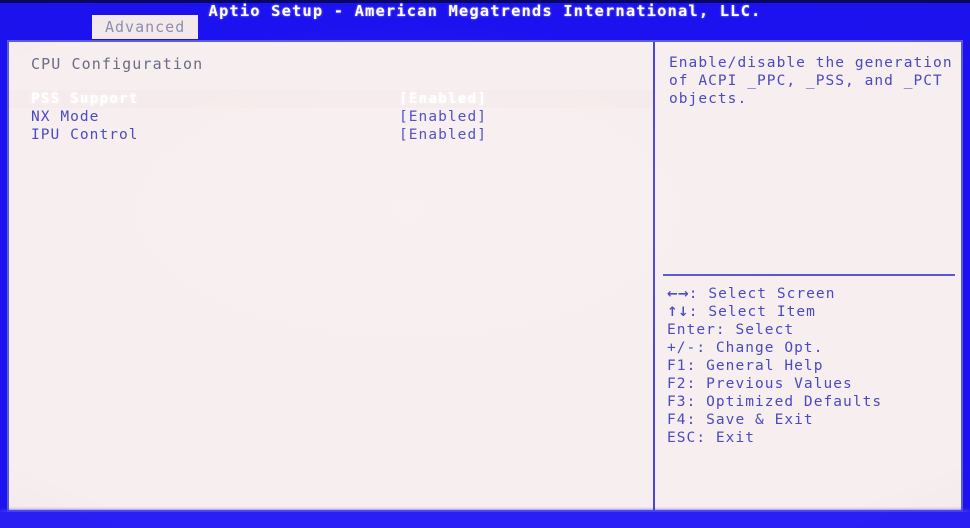  What do you see at coordinates (682, 348) in the screenshot?
I see `key-name: +/-` at bounding box center [682, 348].